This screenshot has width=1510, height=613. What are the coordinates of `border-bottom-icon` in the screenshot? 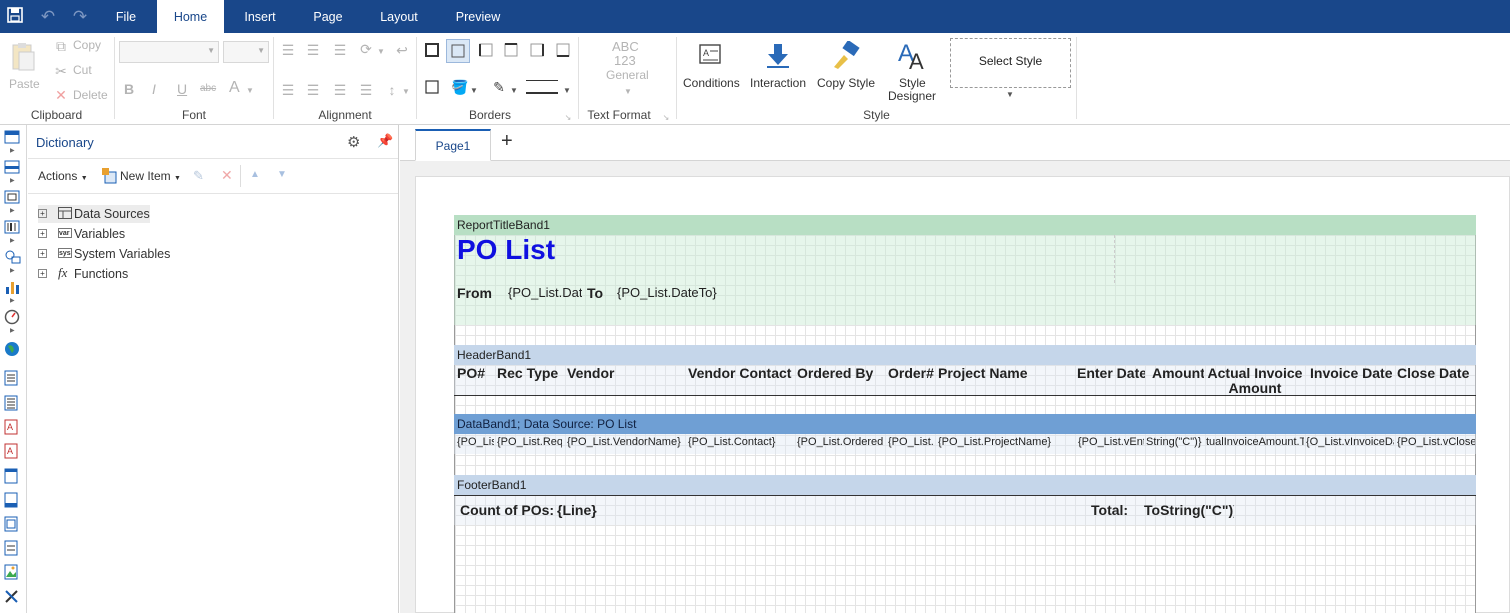 It's located at (563, 51).